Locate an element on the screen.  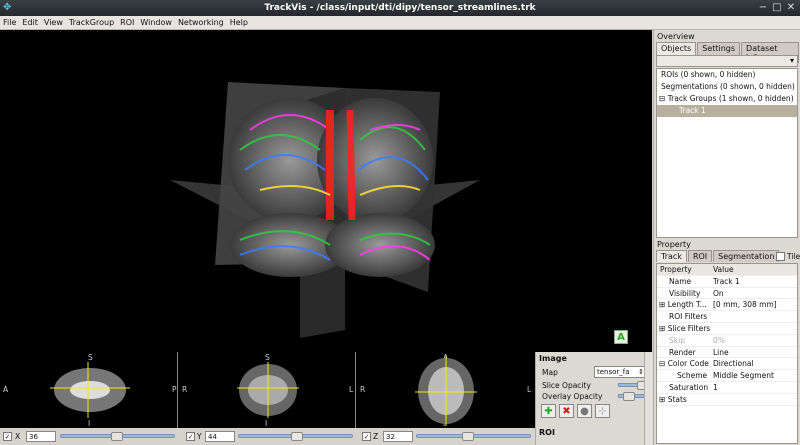
image-heading: Image is located at coordinates (553, 358).